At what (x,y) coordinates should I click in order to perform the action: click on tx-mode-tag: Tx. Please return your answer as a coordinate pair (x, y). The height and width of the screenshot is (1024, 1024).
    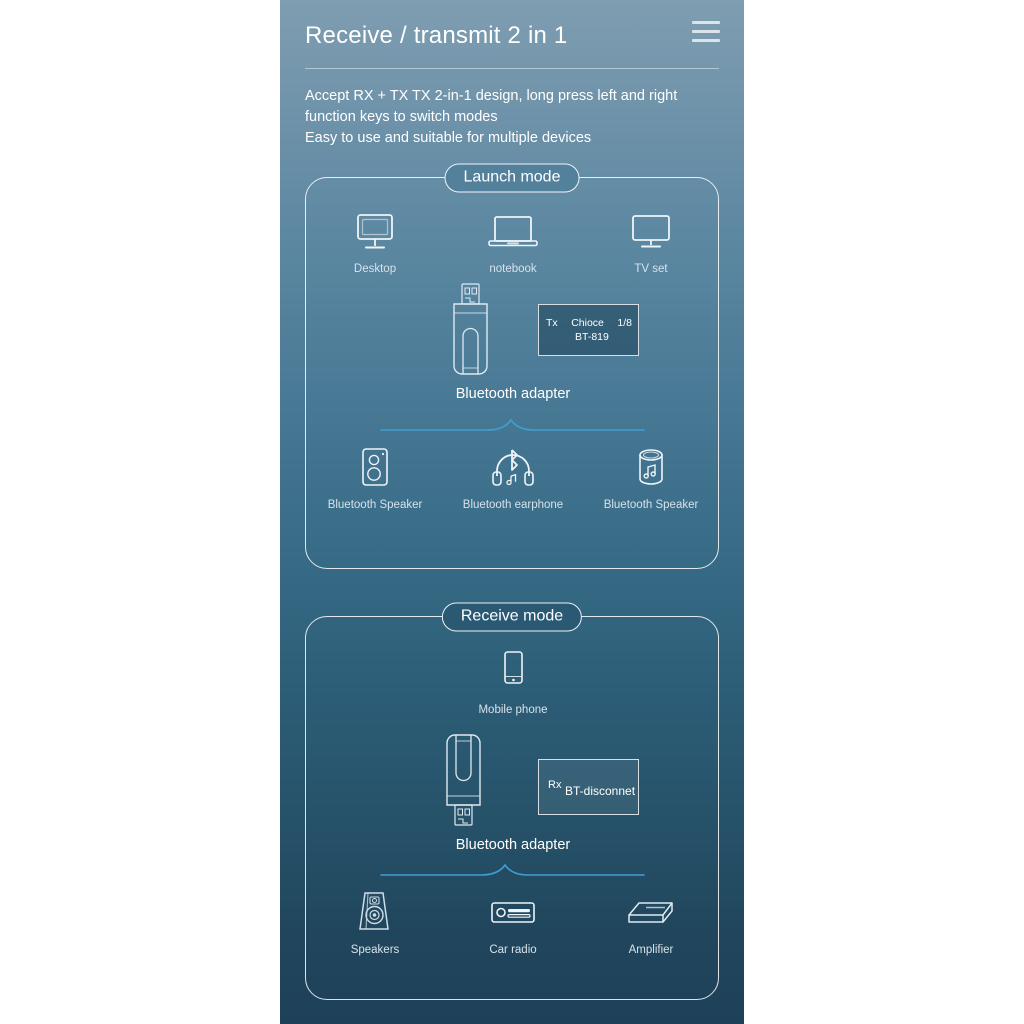
    Looking at the image, I should click on (552, 323).